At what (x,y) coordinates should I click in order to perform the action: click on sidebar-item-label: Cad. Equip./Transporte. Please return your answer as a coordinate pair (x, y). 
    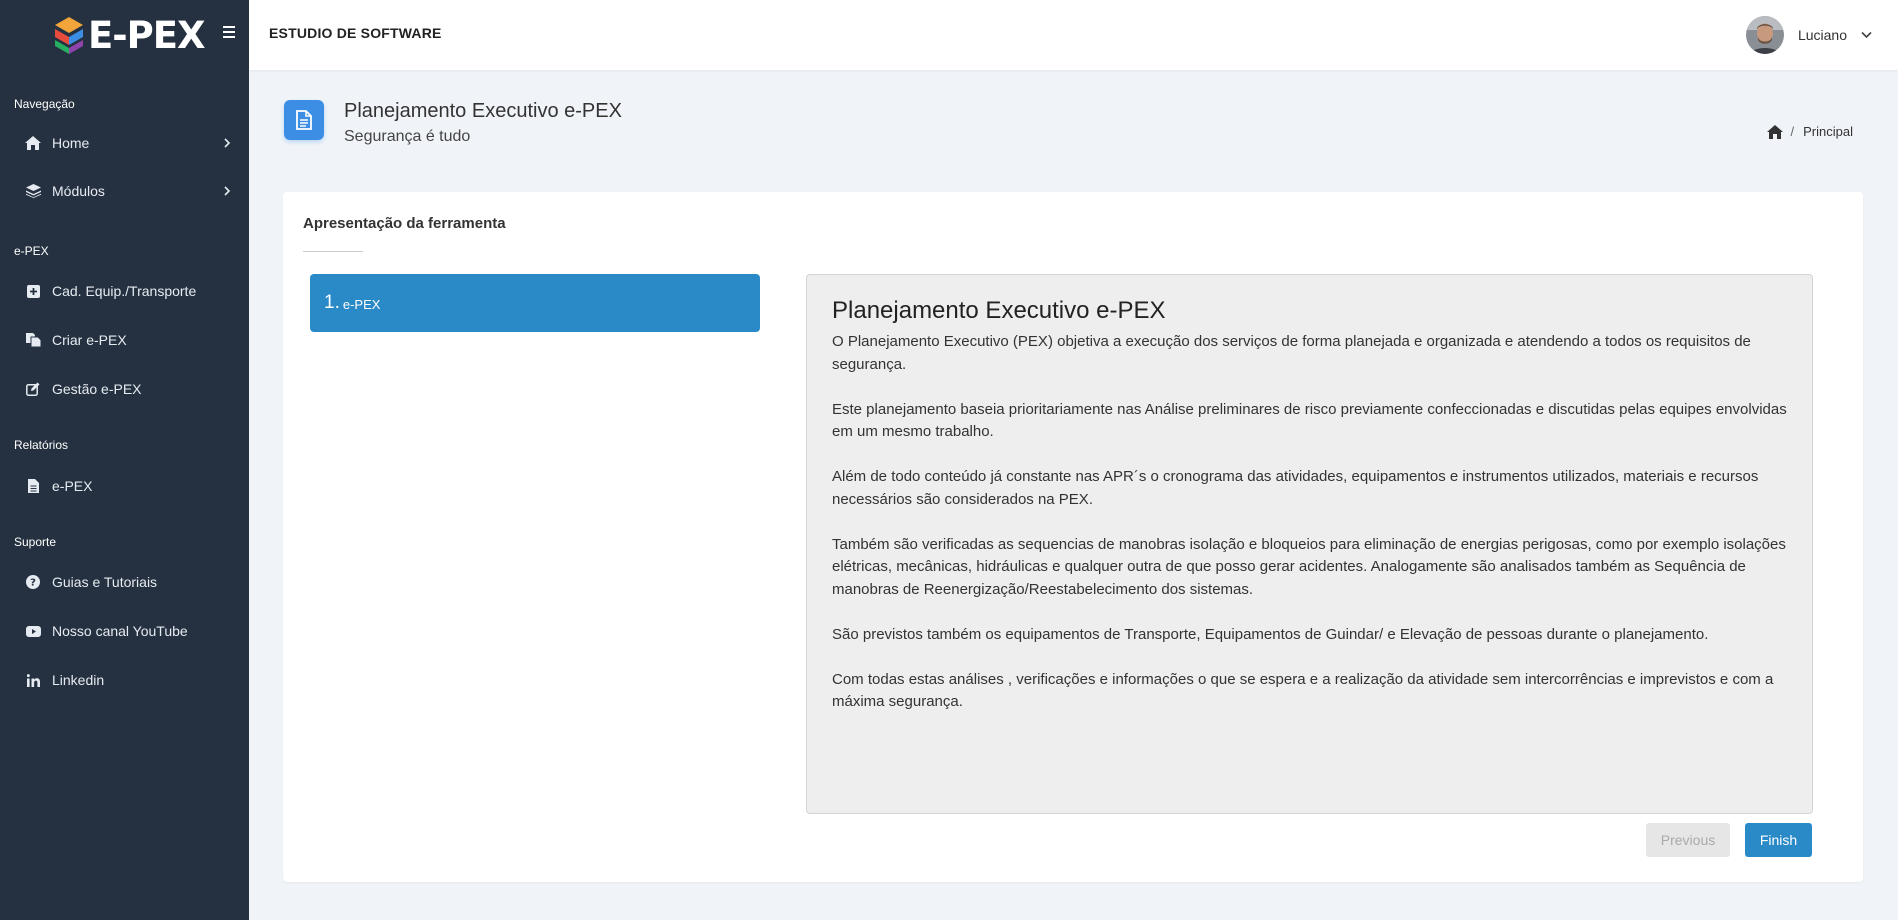
    Looking at the image, I should click on (124, 291).